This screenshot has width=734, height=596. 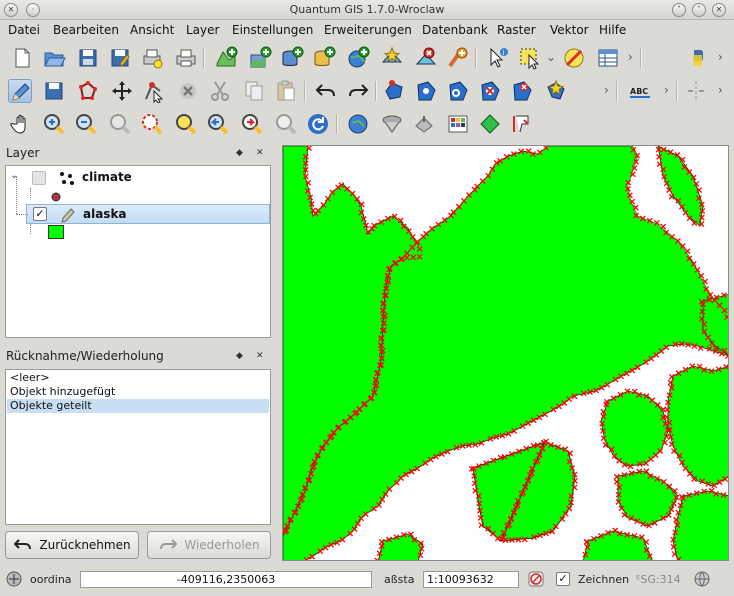 I want to click on toggle-edit-icon, so click(x=20, y=91).